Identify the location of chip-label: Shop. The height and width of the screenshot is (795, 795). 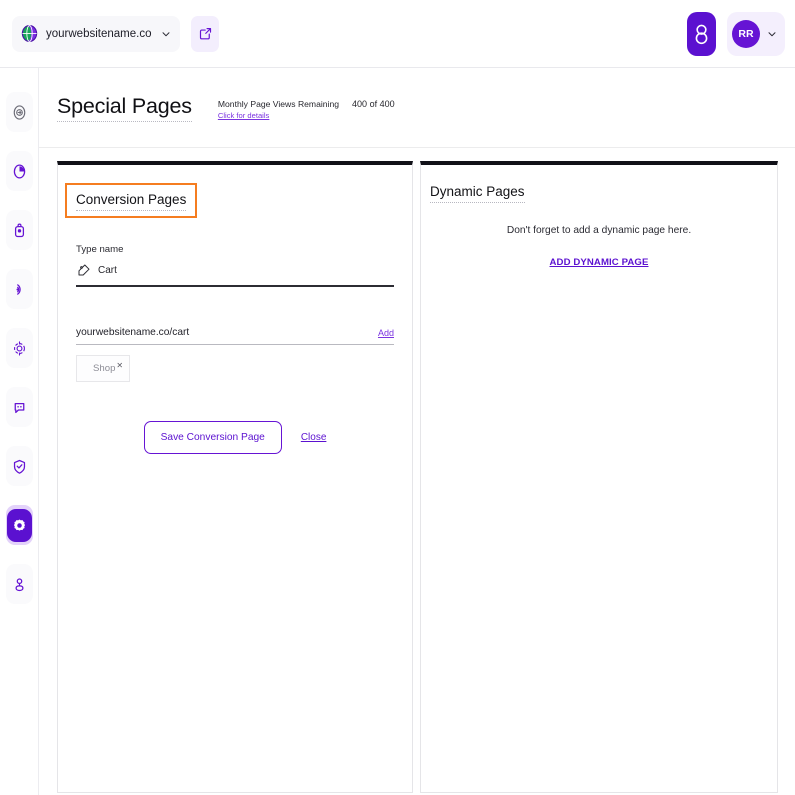
(104, 368).